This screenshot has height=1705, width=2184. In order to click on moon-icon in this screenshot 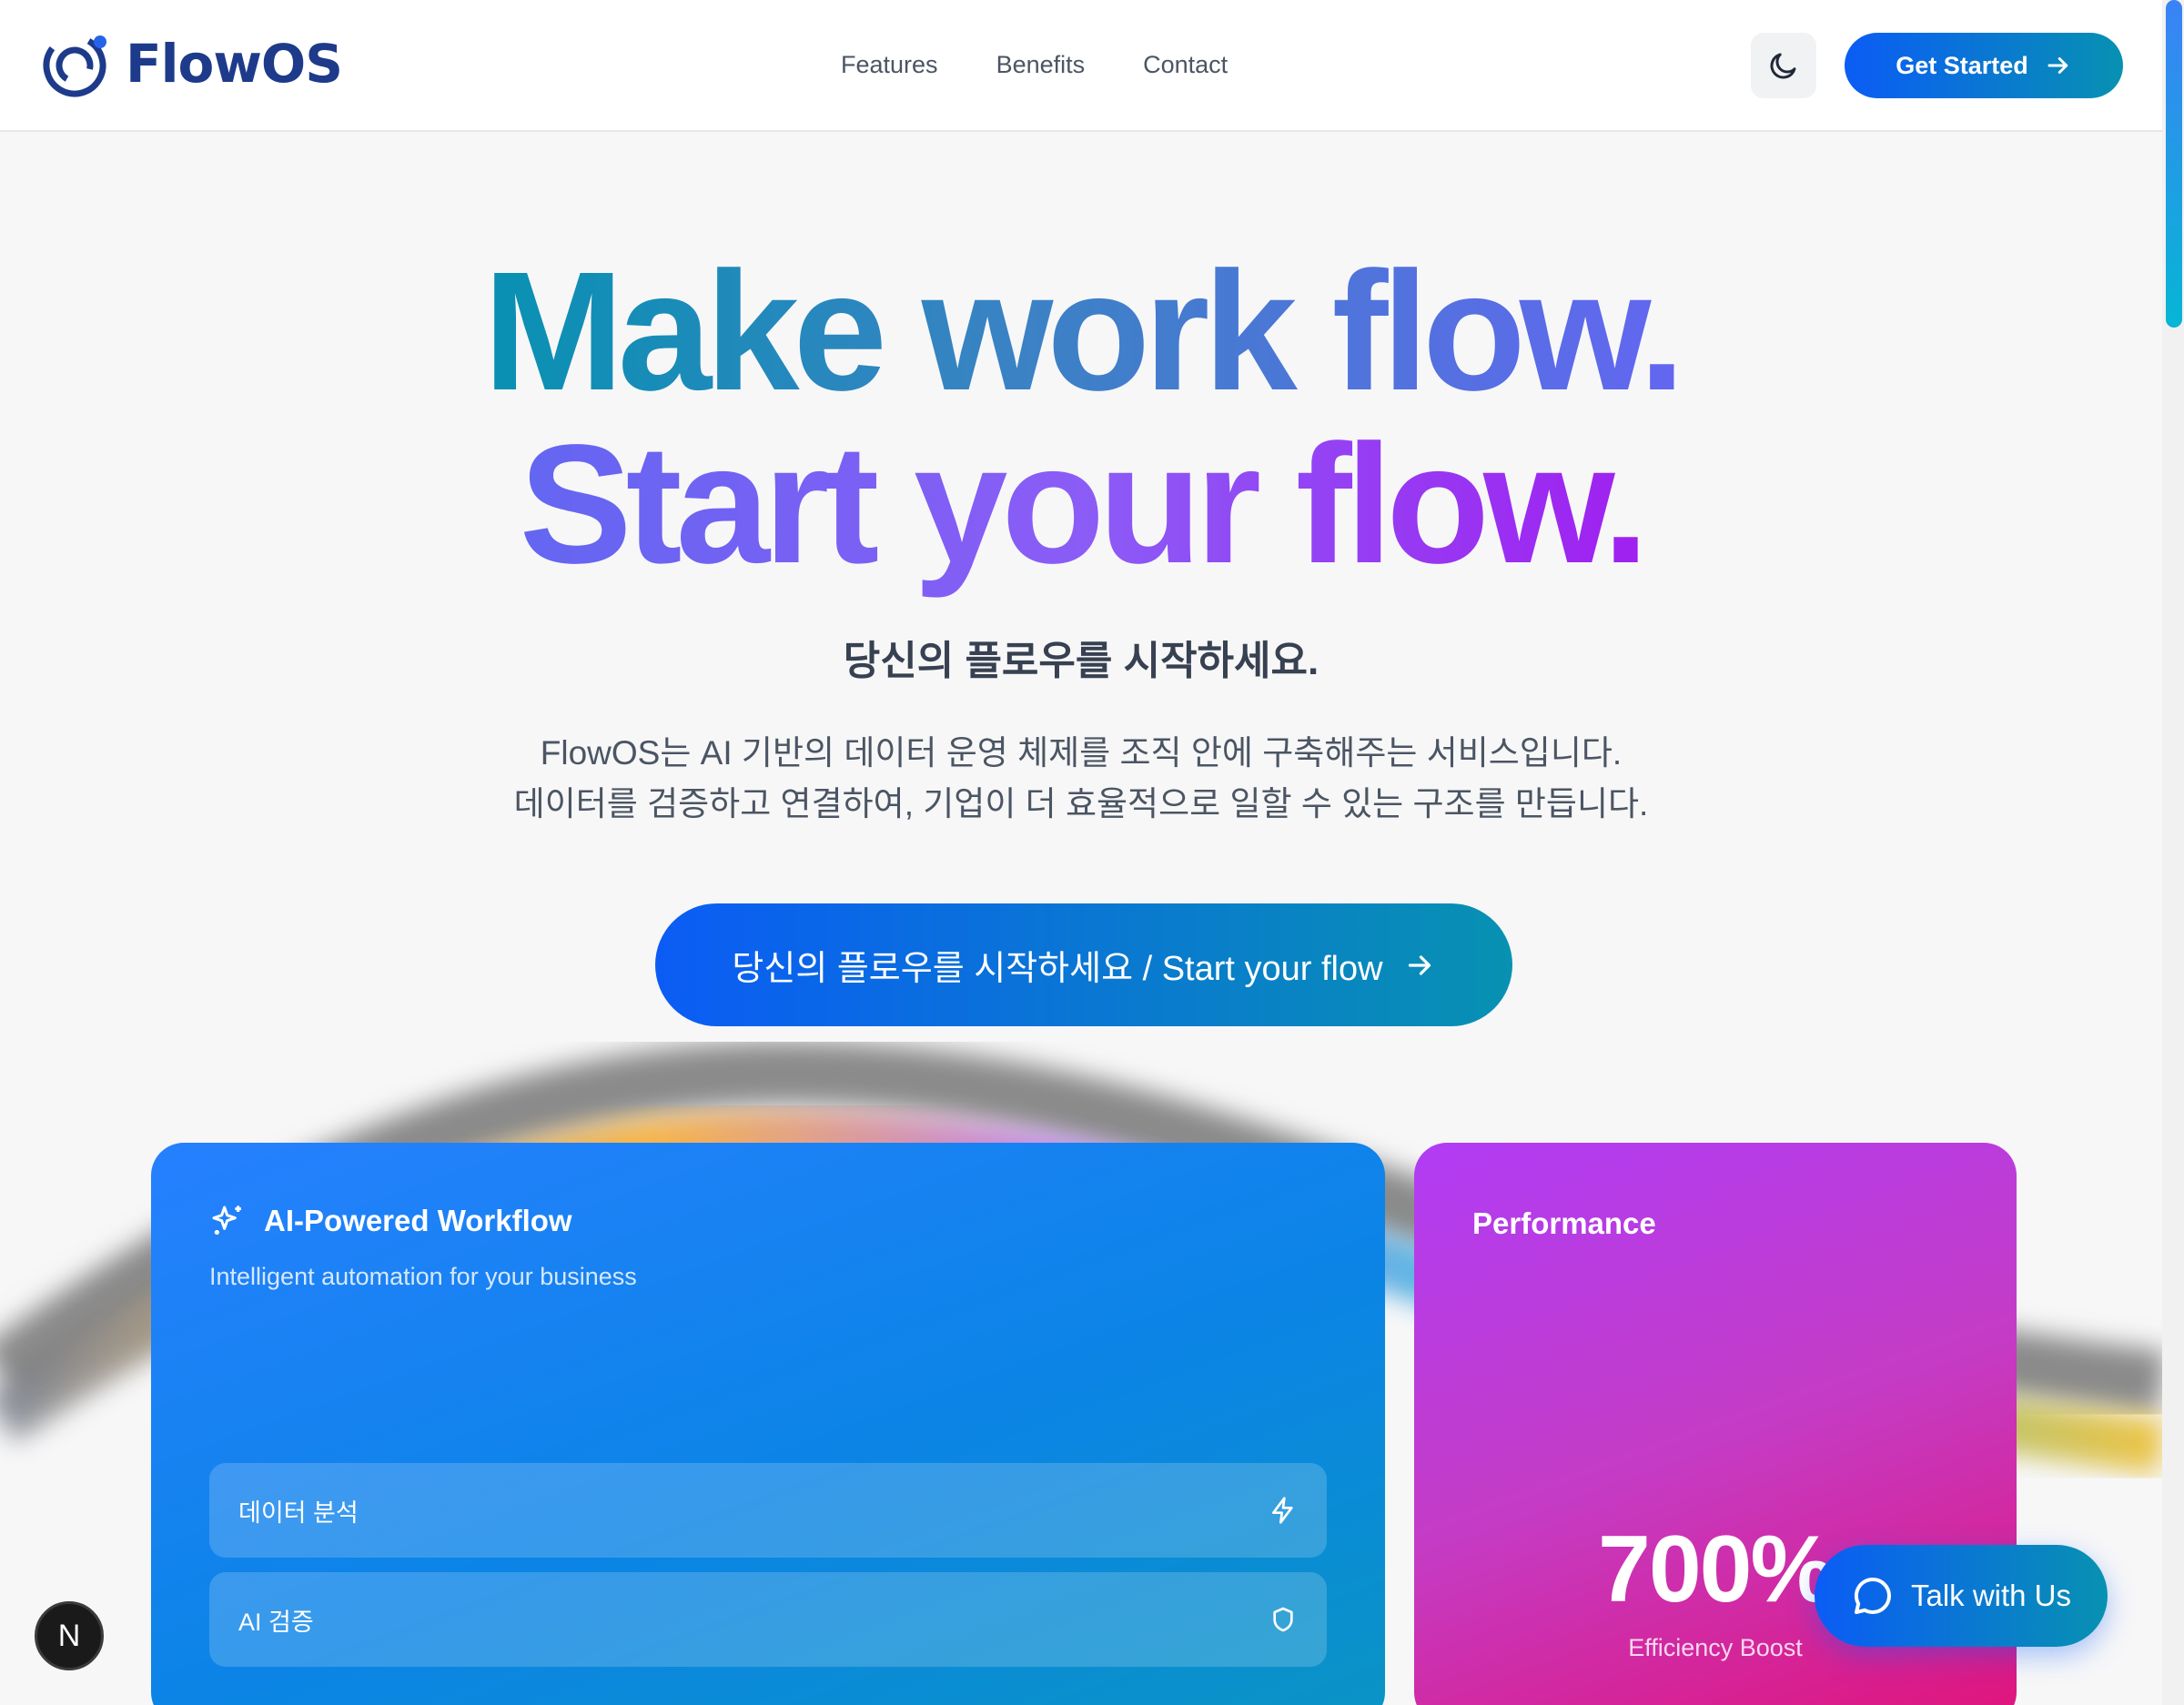, I will do `click(1783, 66)`.